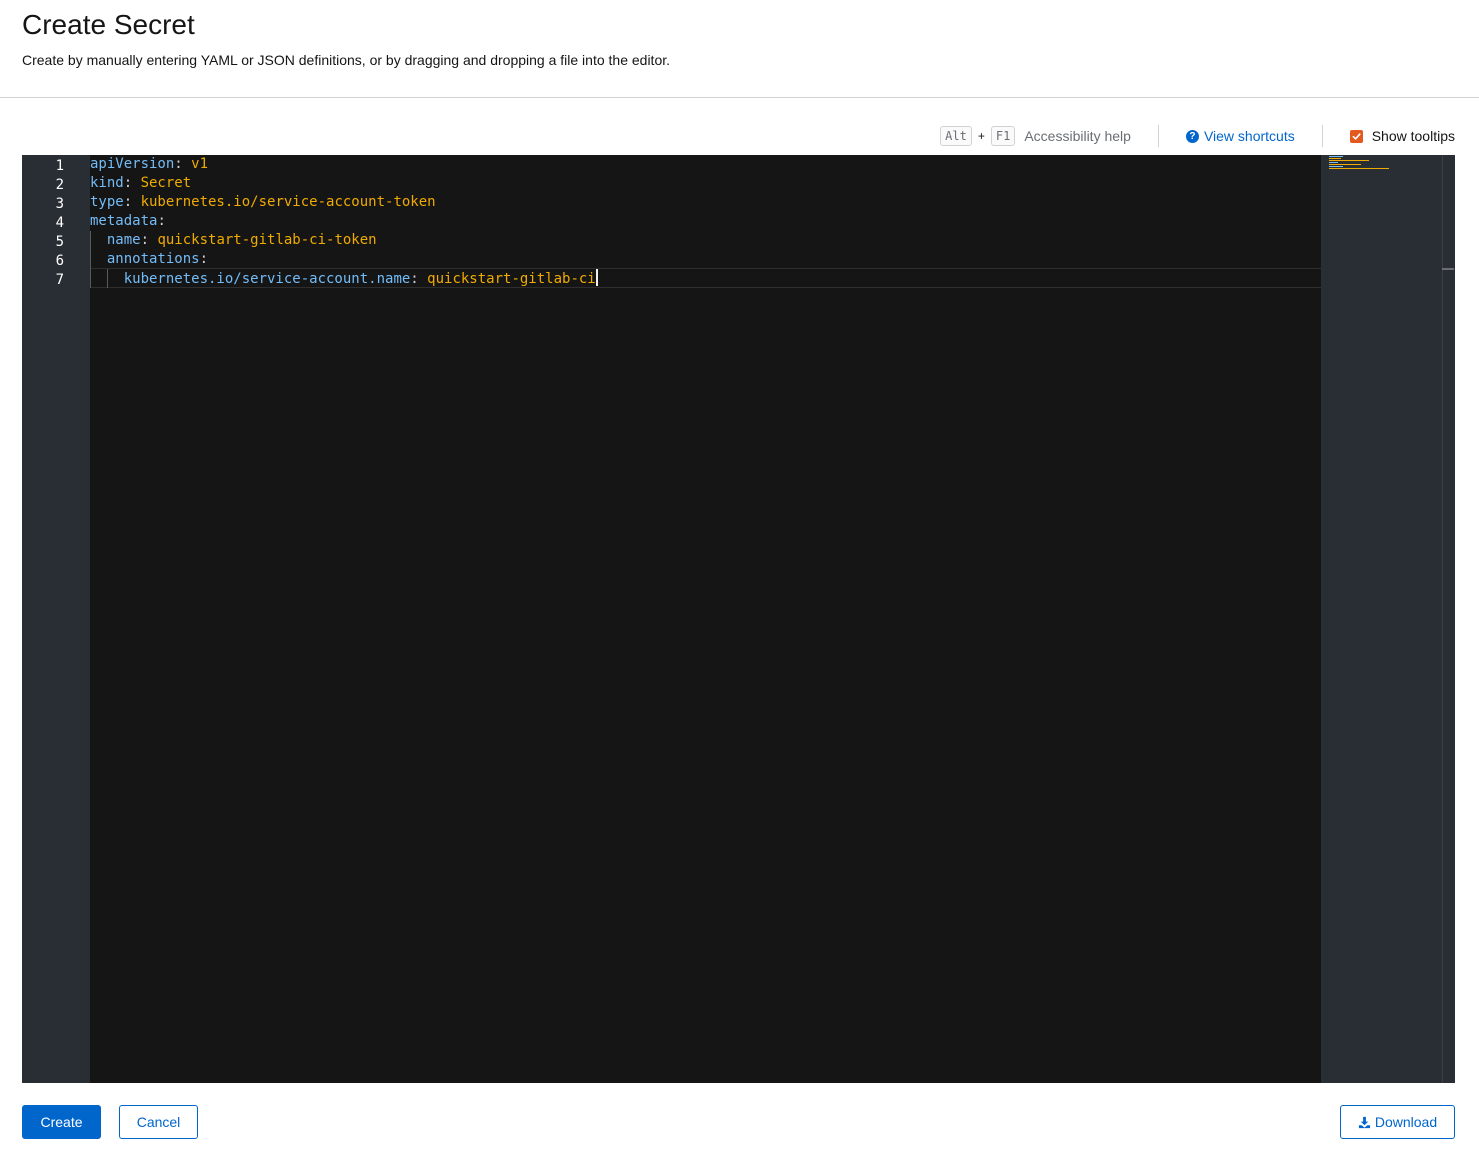 This screenshot has height=1153, width=1479. Describe the element at coordinates (1364, 1122) in the screenshot. I see `download-icon` at that location.